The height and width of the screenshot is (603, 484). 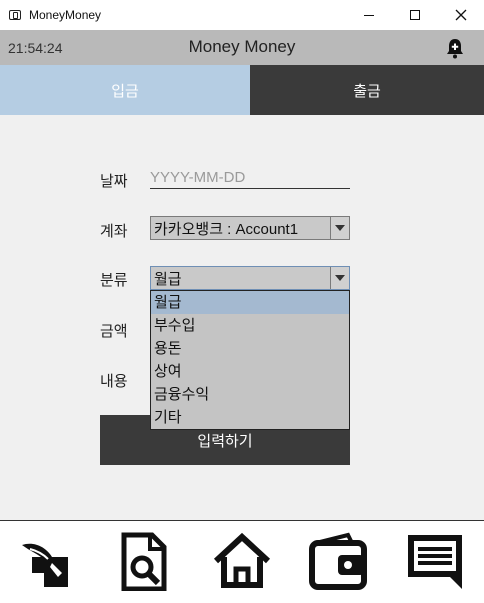 I want to click on home-icon, so click(x=242, y=561).